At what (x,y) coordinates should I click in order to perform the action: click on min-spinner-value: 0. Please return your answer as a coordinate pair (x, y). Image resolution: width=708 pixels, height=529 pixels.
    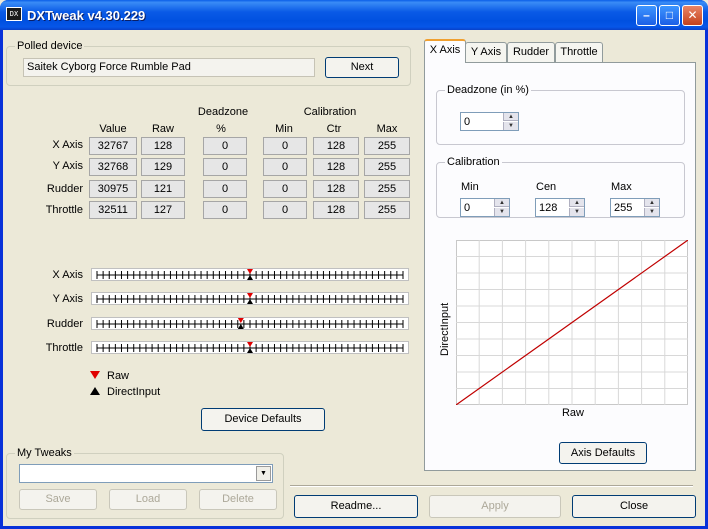
    Looking at the image, I should click on (467, 208).